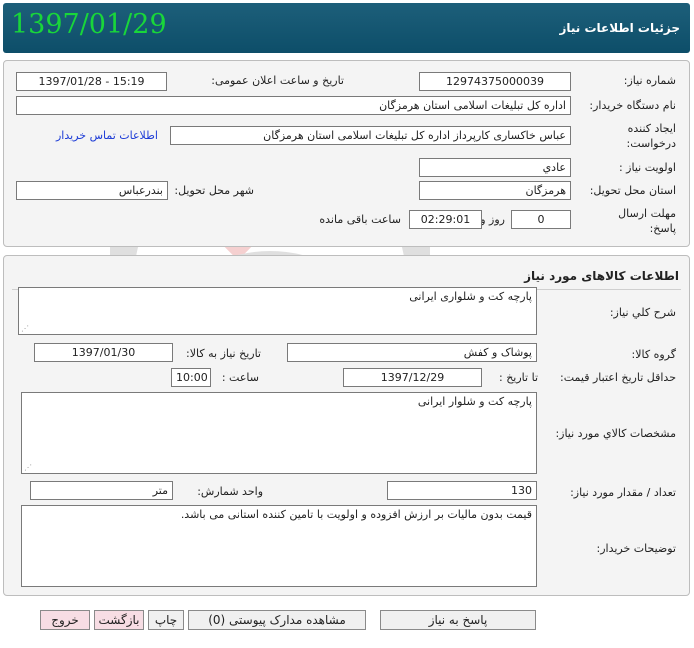  What do you see at coordinates (649, 80) in the screenshot?
I see `need-number-label: شماره نیاز:` at bounding box center [649, 80].